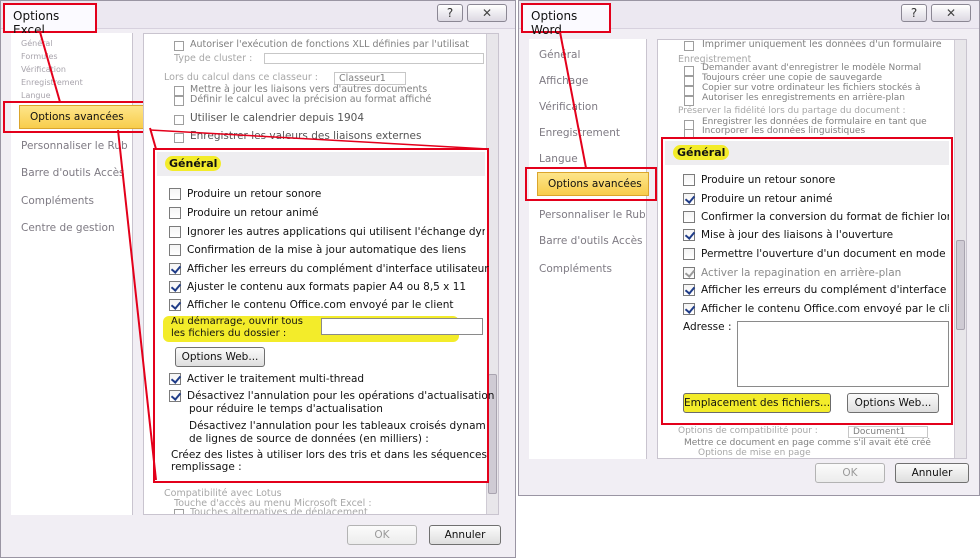 This screenshot has width=980, height=560. I want to click on excel-nav-item-advanced: Options avancées, so click(83, 117).